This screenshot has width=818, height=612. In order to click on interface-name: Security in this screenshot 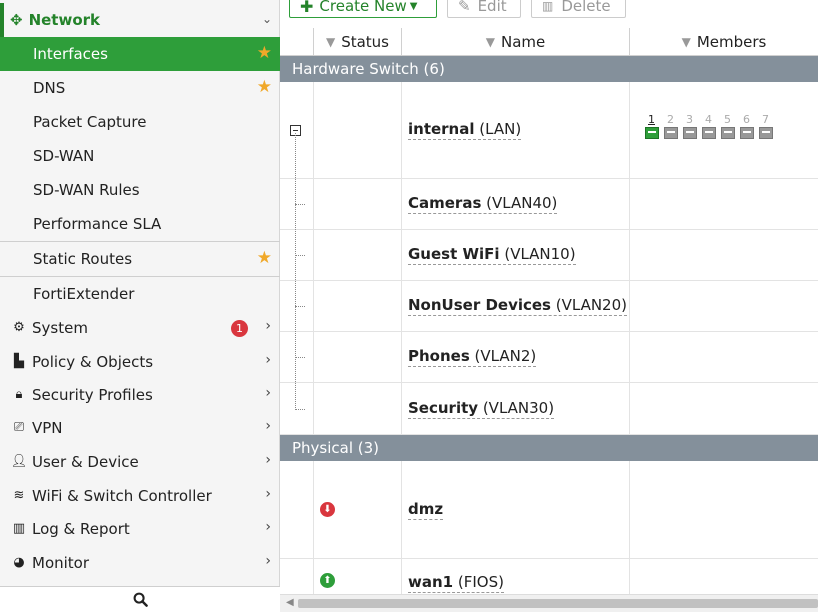, I will do `click(443, 407)`.